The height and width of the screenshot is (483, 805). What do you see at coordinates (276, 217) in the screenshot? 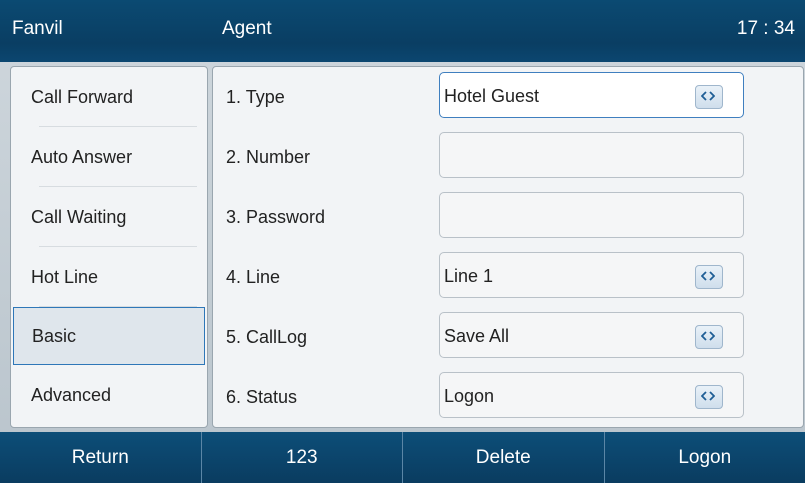
I see `field-label: 3. Password` at bounding box center [276, 217].